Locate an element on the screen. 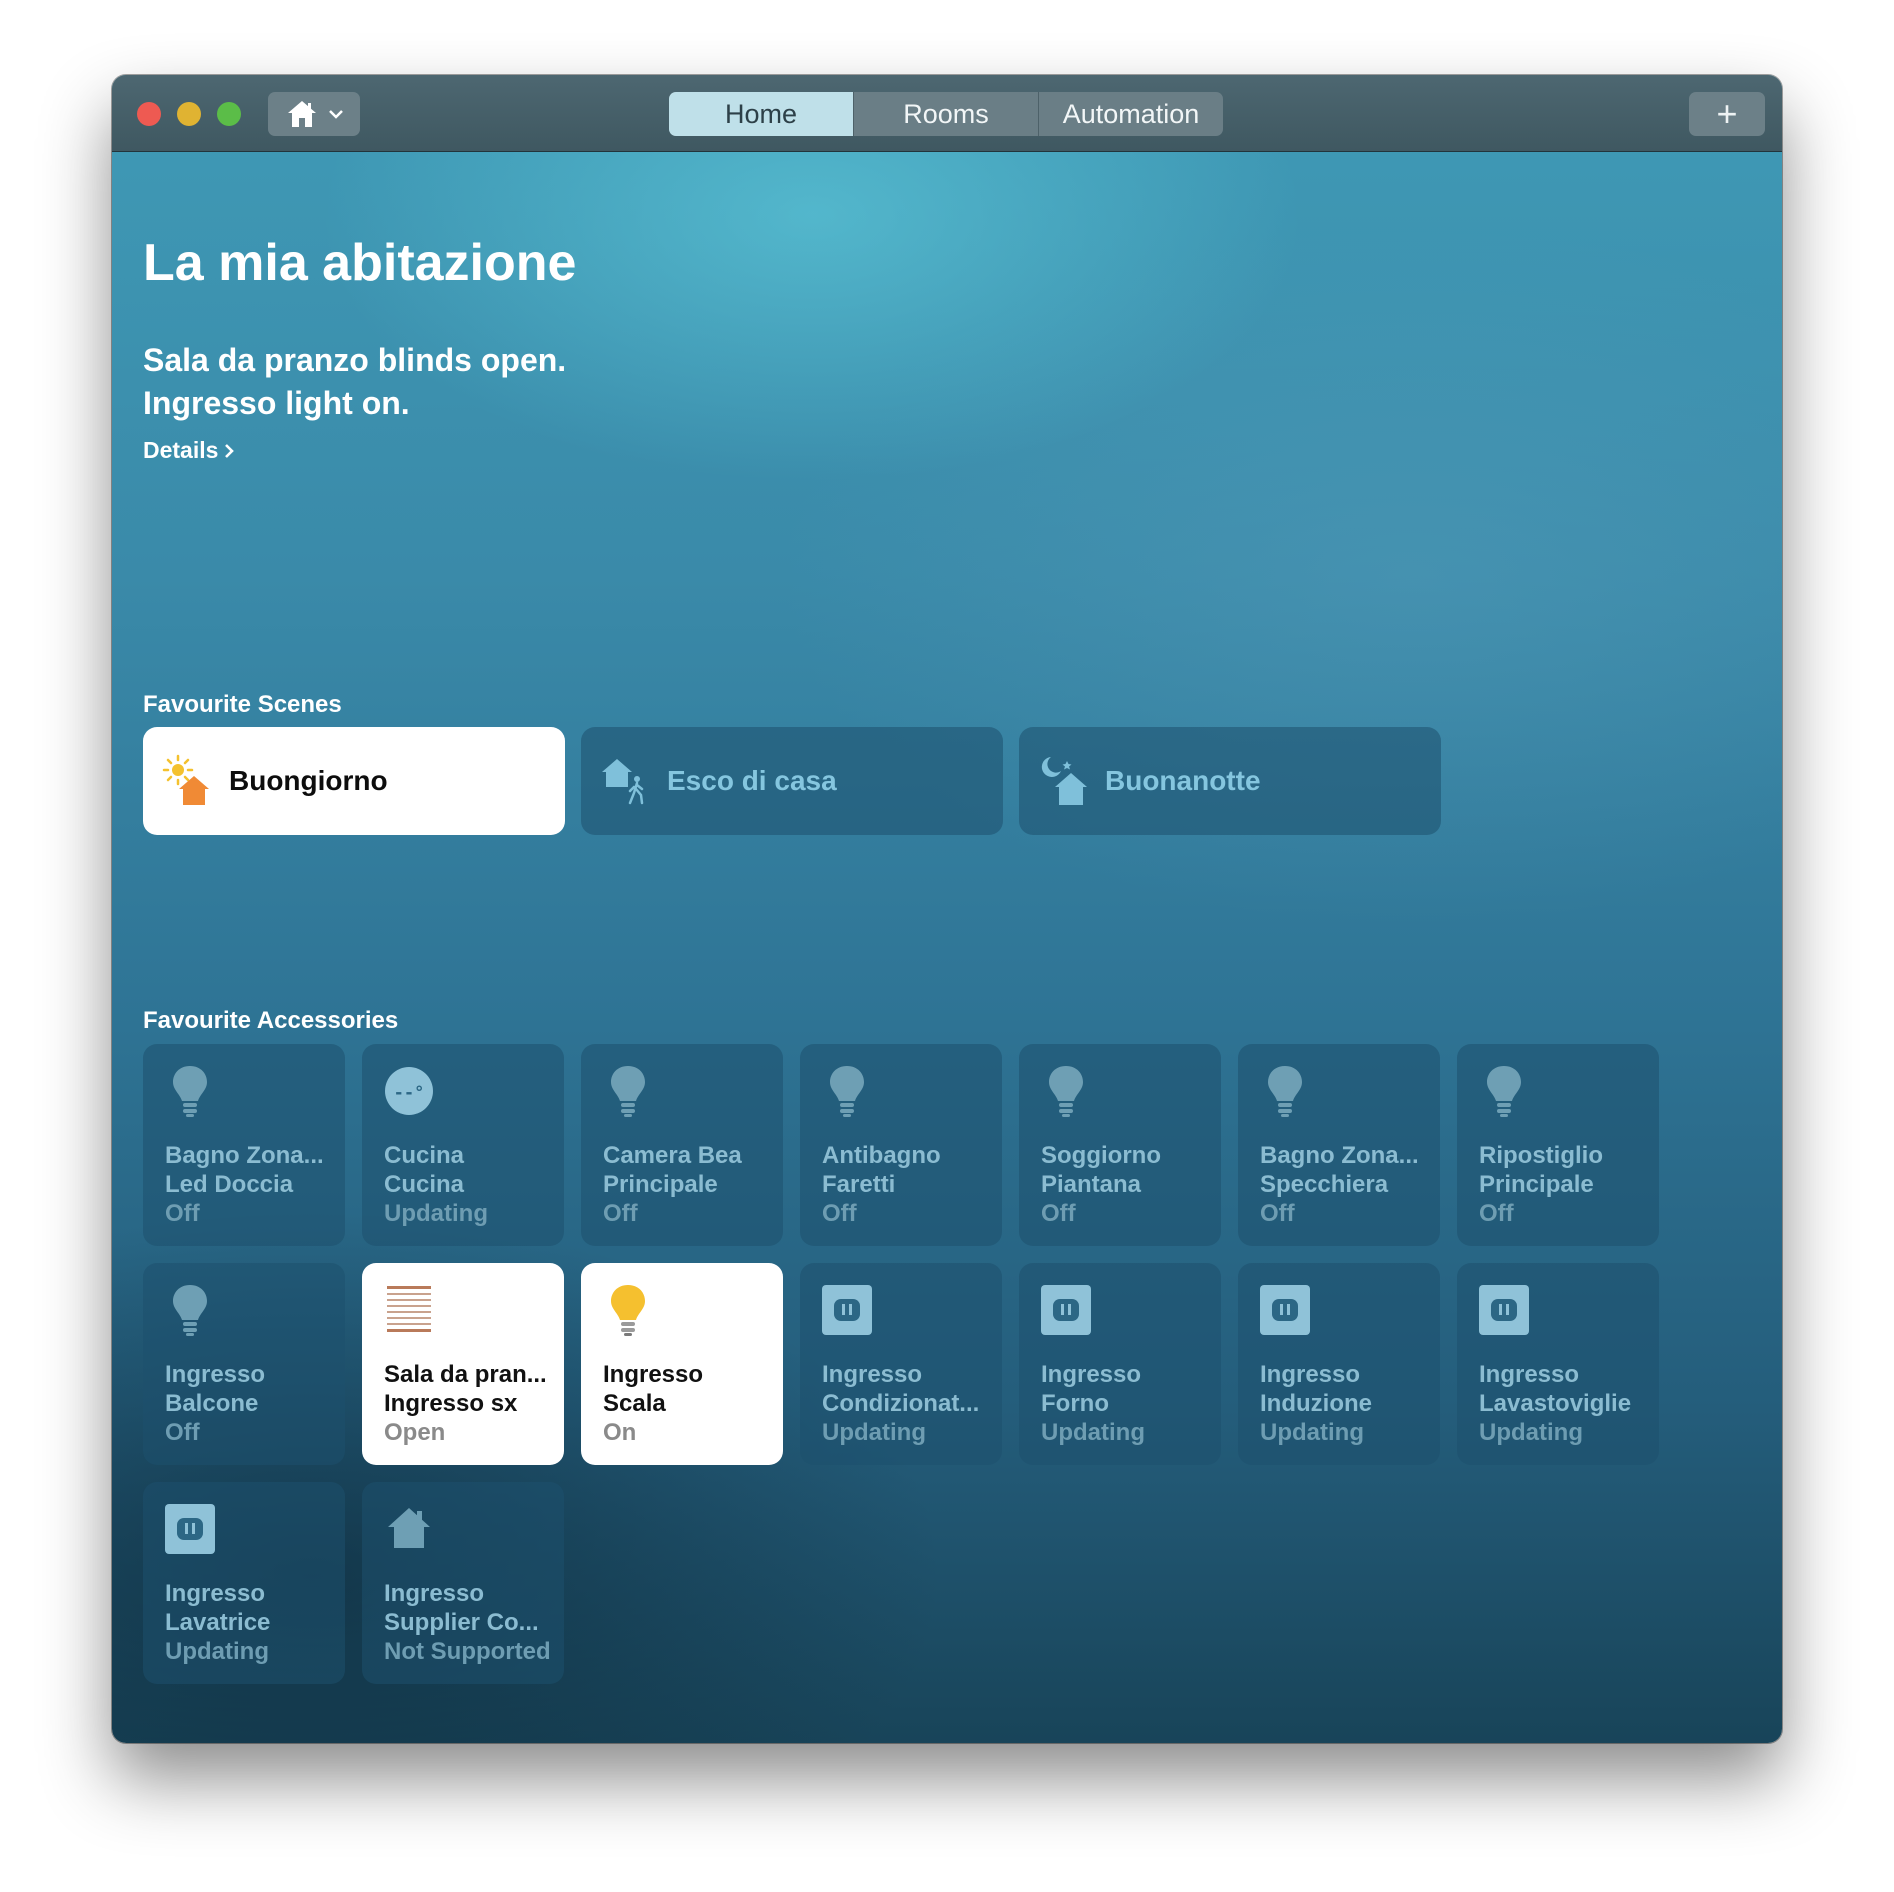 The height and width of the screenshot is (1892, 1894). accessory-text: Cucina Cucina Updating is located at coordinates (469, 1184).